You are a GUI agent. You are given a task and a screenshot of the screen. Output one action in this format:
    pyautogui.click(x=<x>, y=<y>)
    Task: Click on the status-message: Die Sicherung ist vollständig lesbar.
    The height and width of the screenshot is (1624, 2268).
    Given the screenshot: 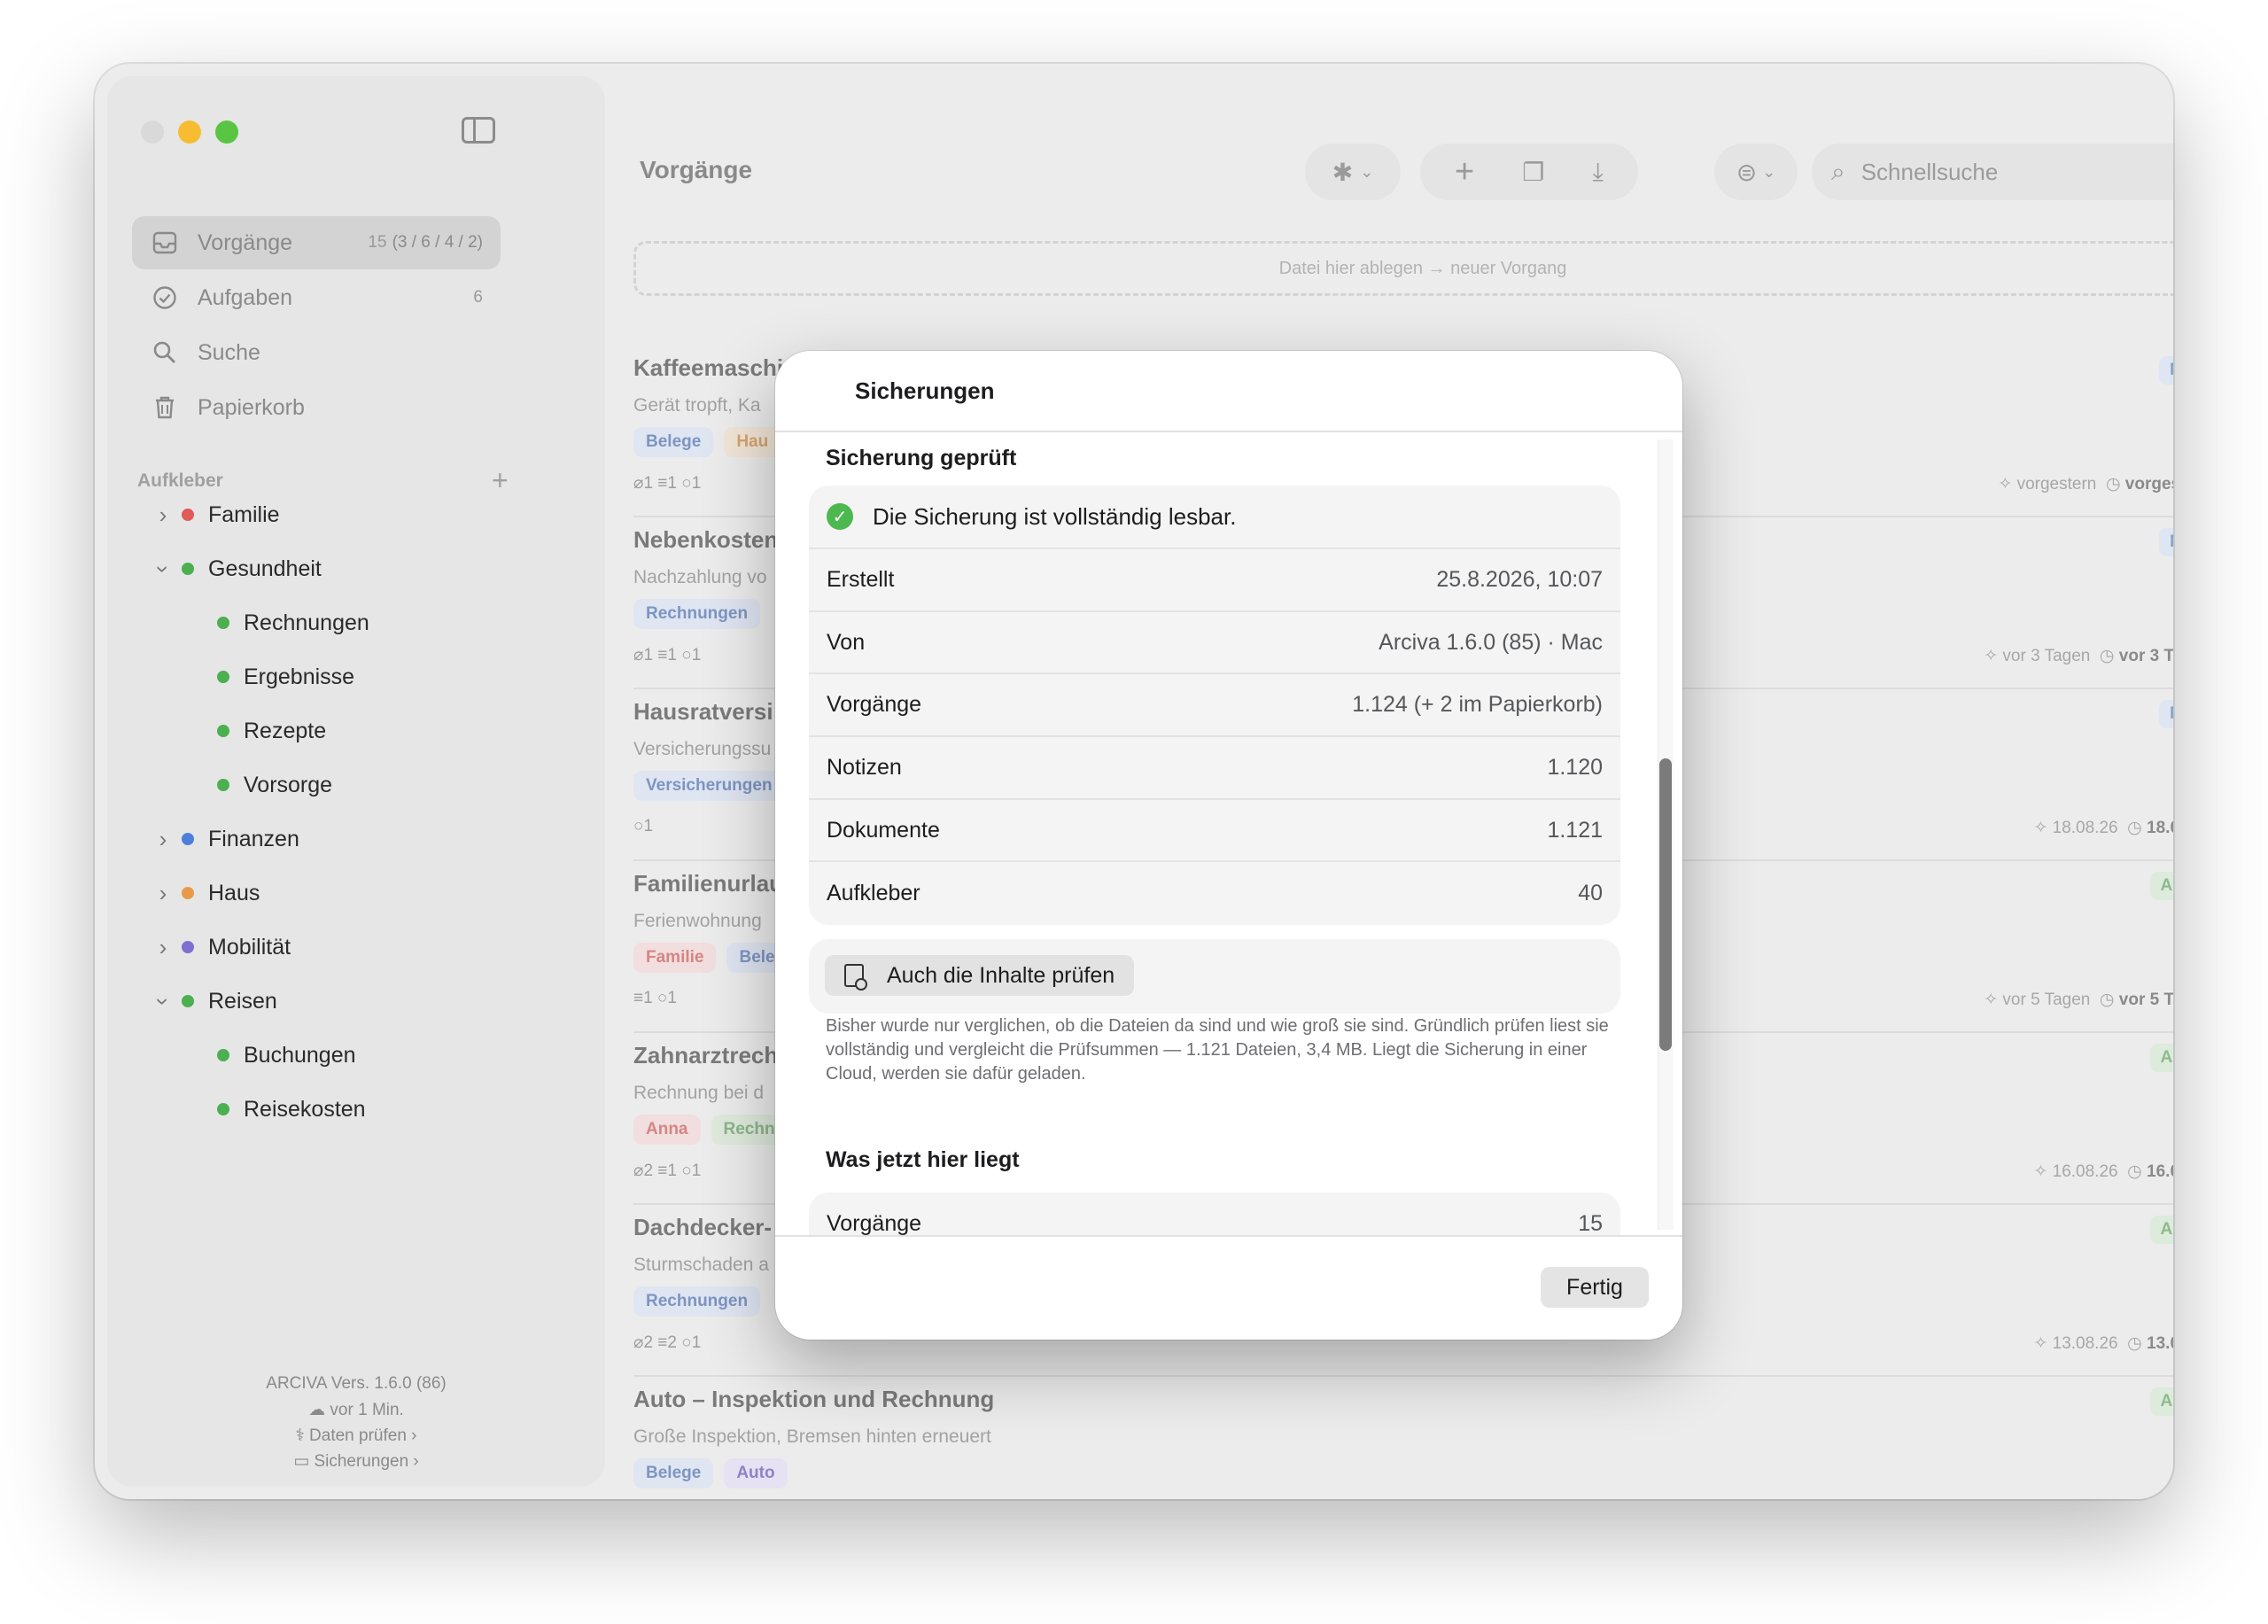 What is the action you would take?
    pyautogui.click(x=1055, y=516)
    